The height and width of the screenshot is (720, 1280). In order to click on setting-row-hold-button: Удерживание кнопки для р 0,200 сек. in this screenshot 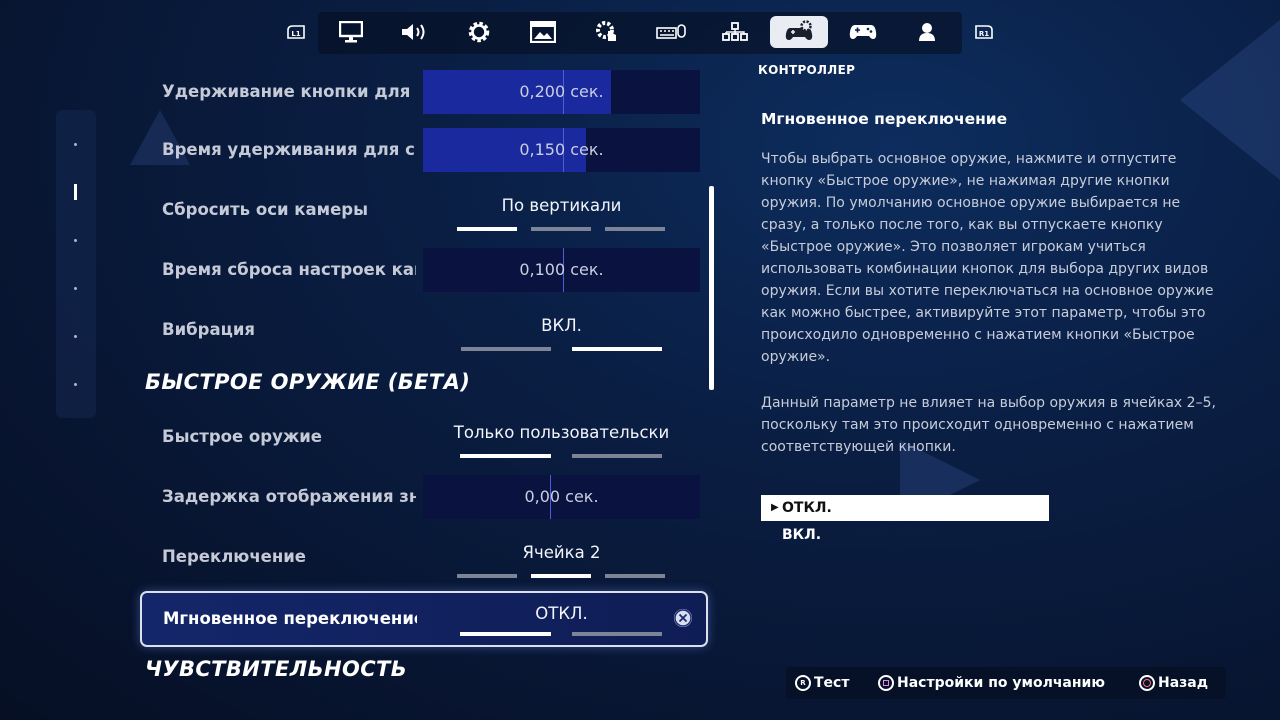, I will do `click(425, 92)`.